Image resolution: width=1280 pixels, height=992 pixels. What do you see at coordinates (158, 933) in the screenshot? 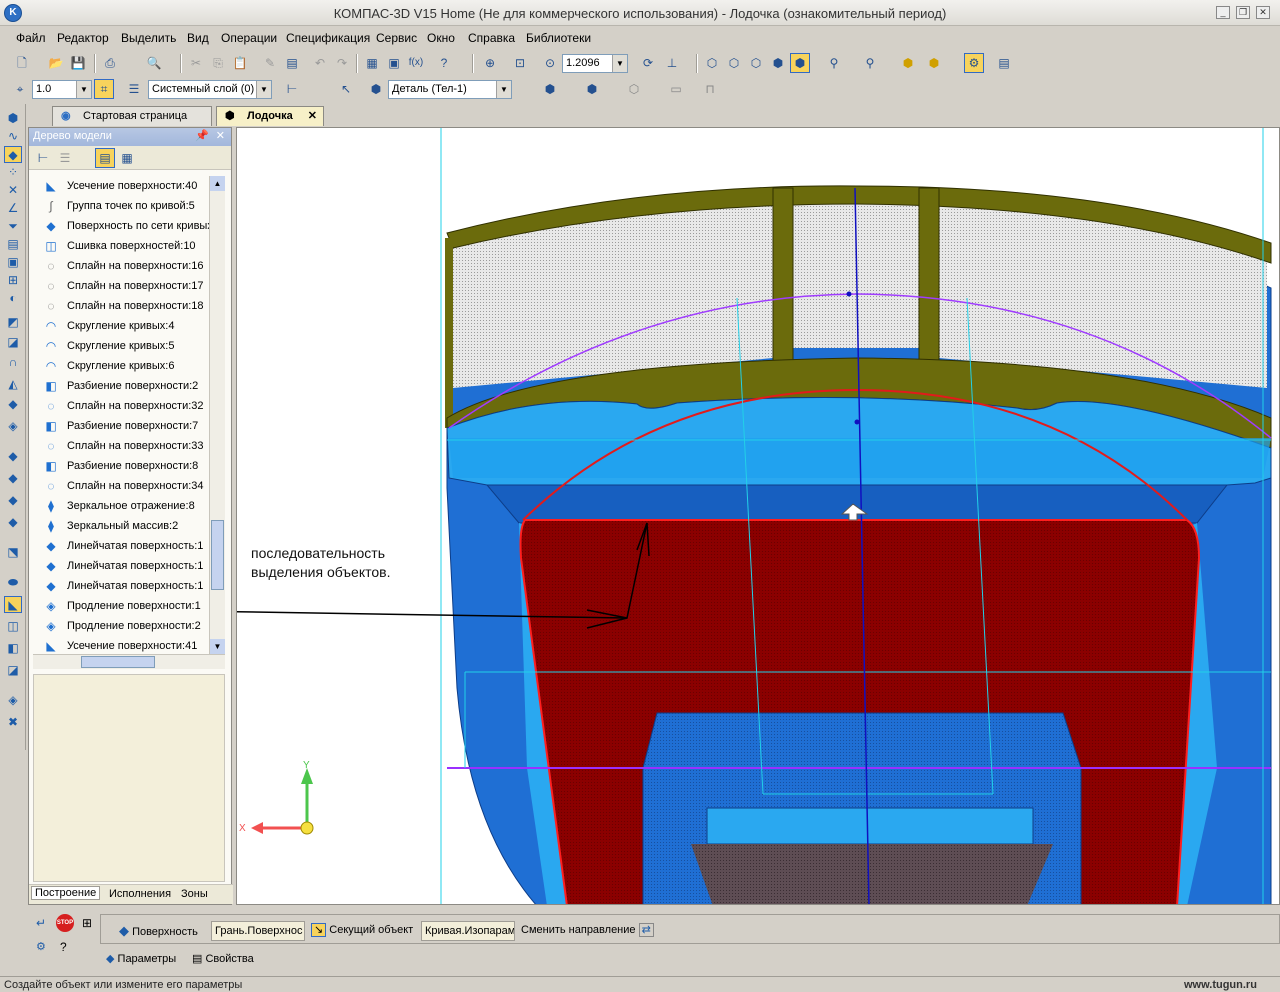
I see `surface-param: ◆ Поверхность` at bounding box center [158, 933].